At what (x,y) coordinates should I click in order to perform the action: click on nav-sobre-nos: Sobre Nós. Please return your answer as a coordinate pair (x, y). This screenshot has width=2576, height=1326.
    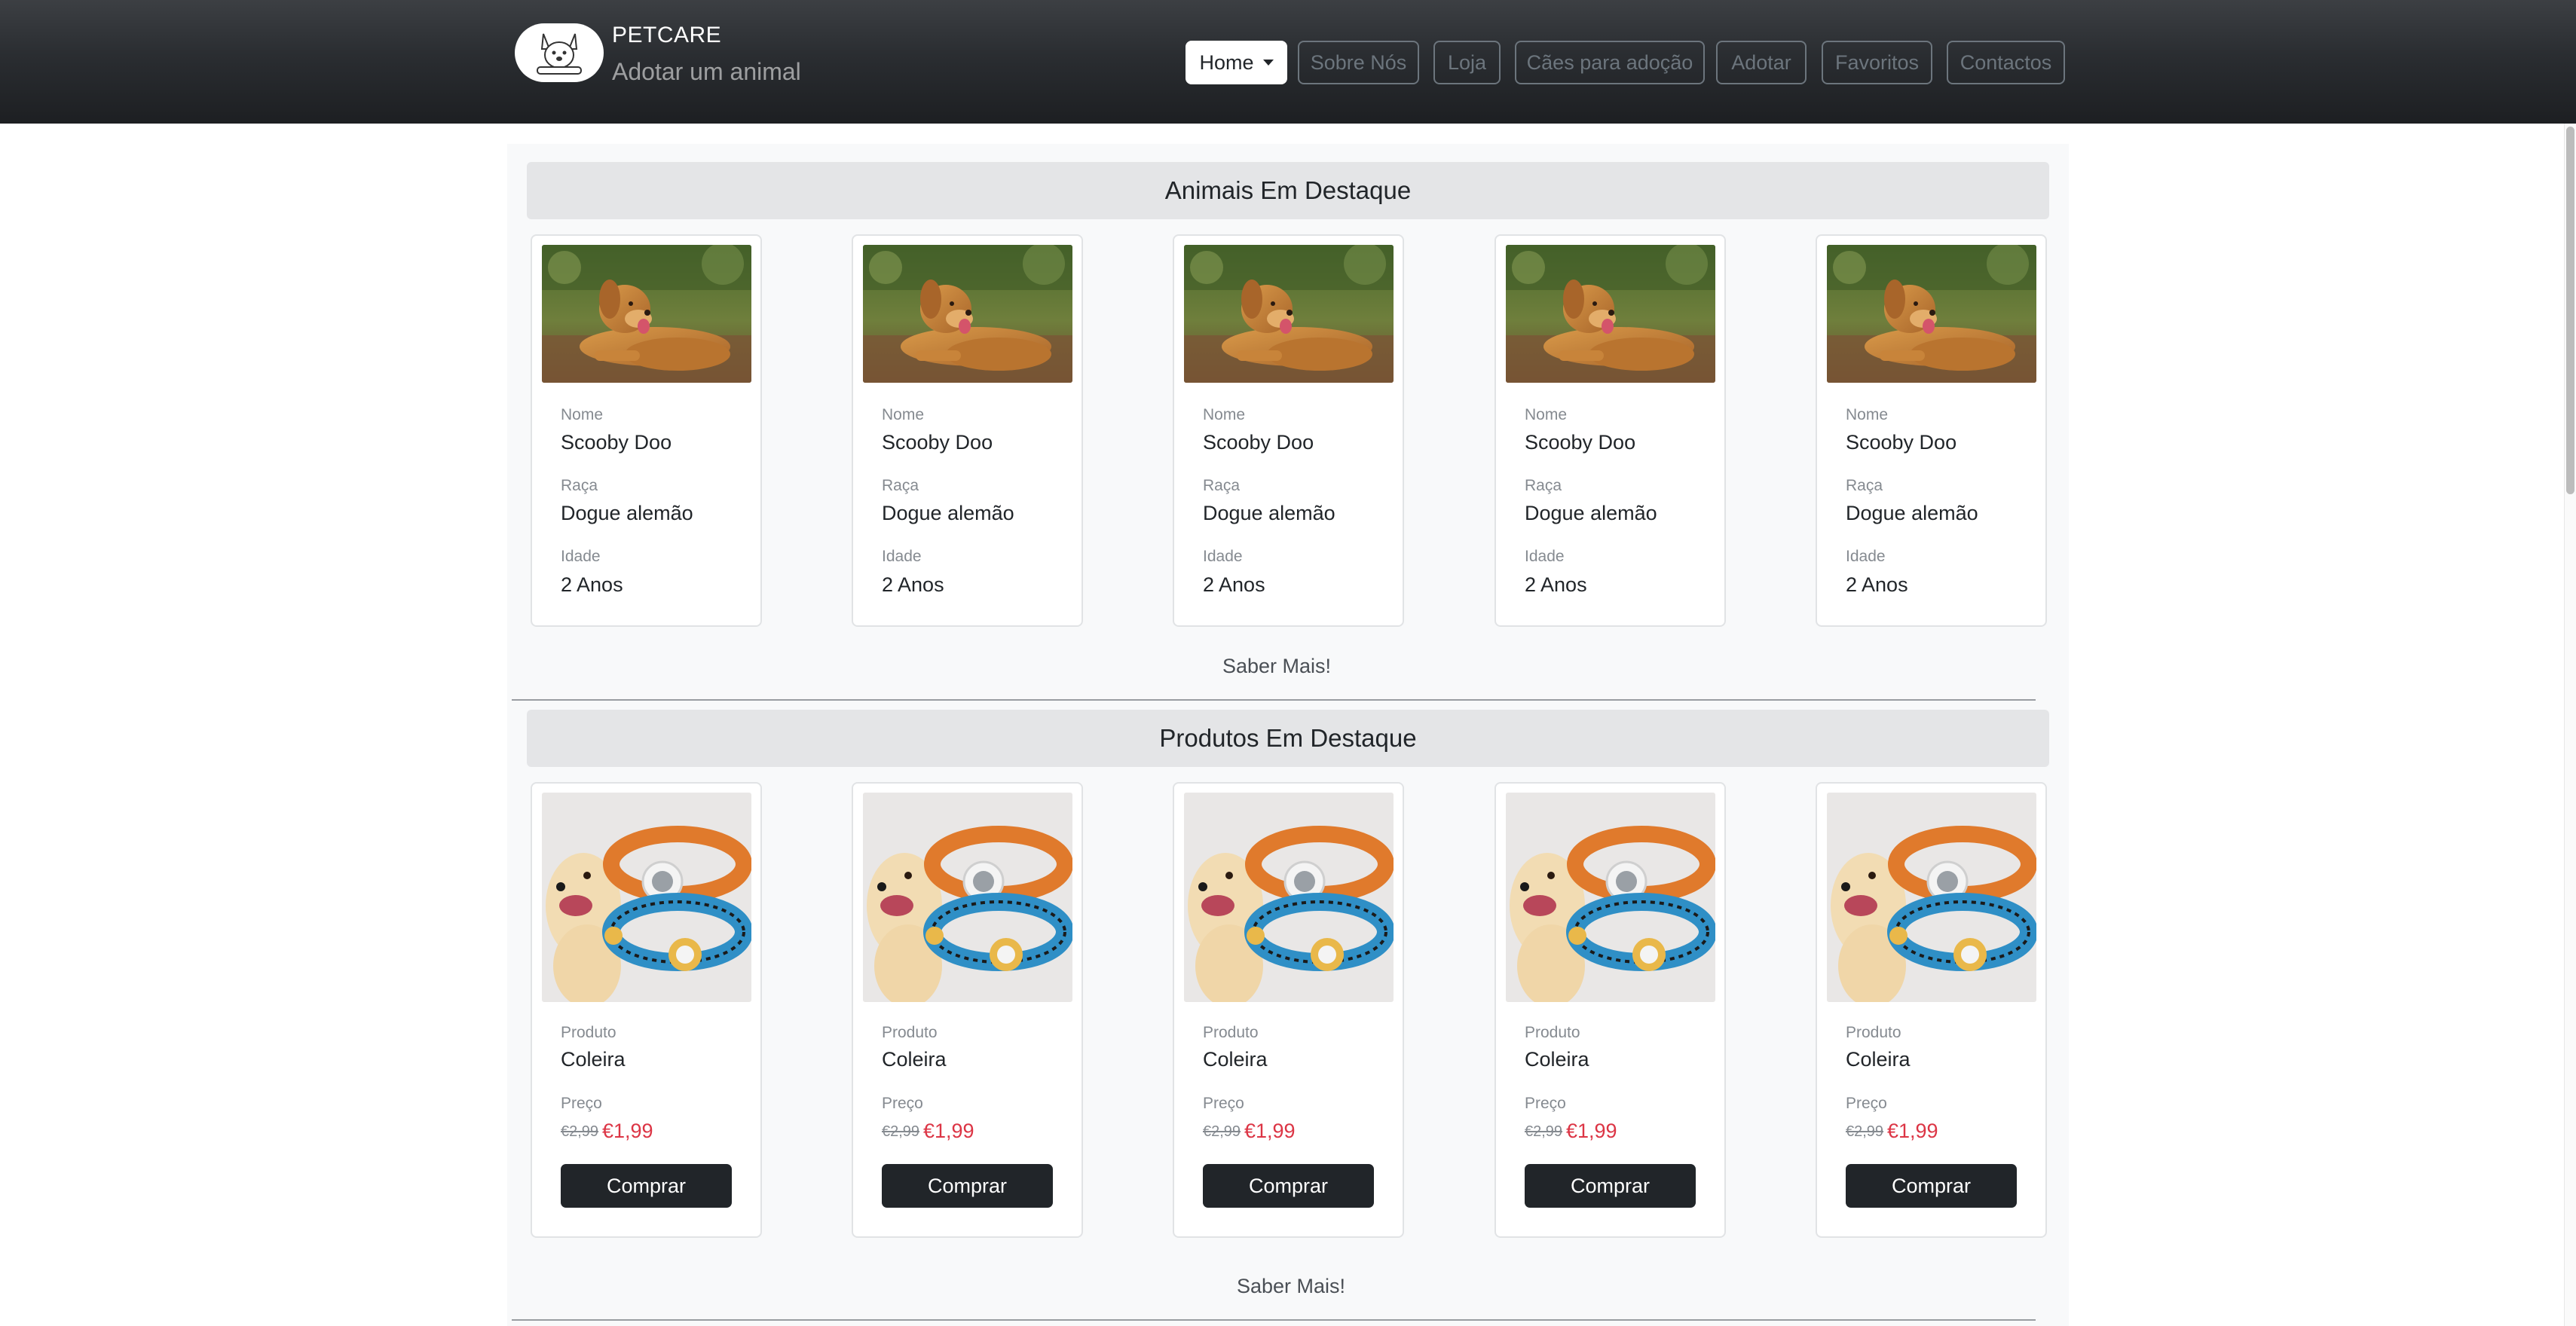
    Looking at the image, I should click on (1358, 62).